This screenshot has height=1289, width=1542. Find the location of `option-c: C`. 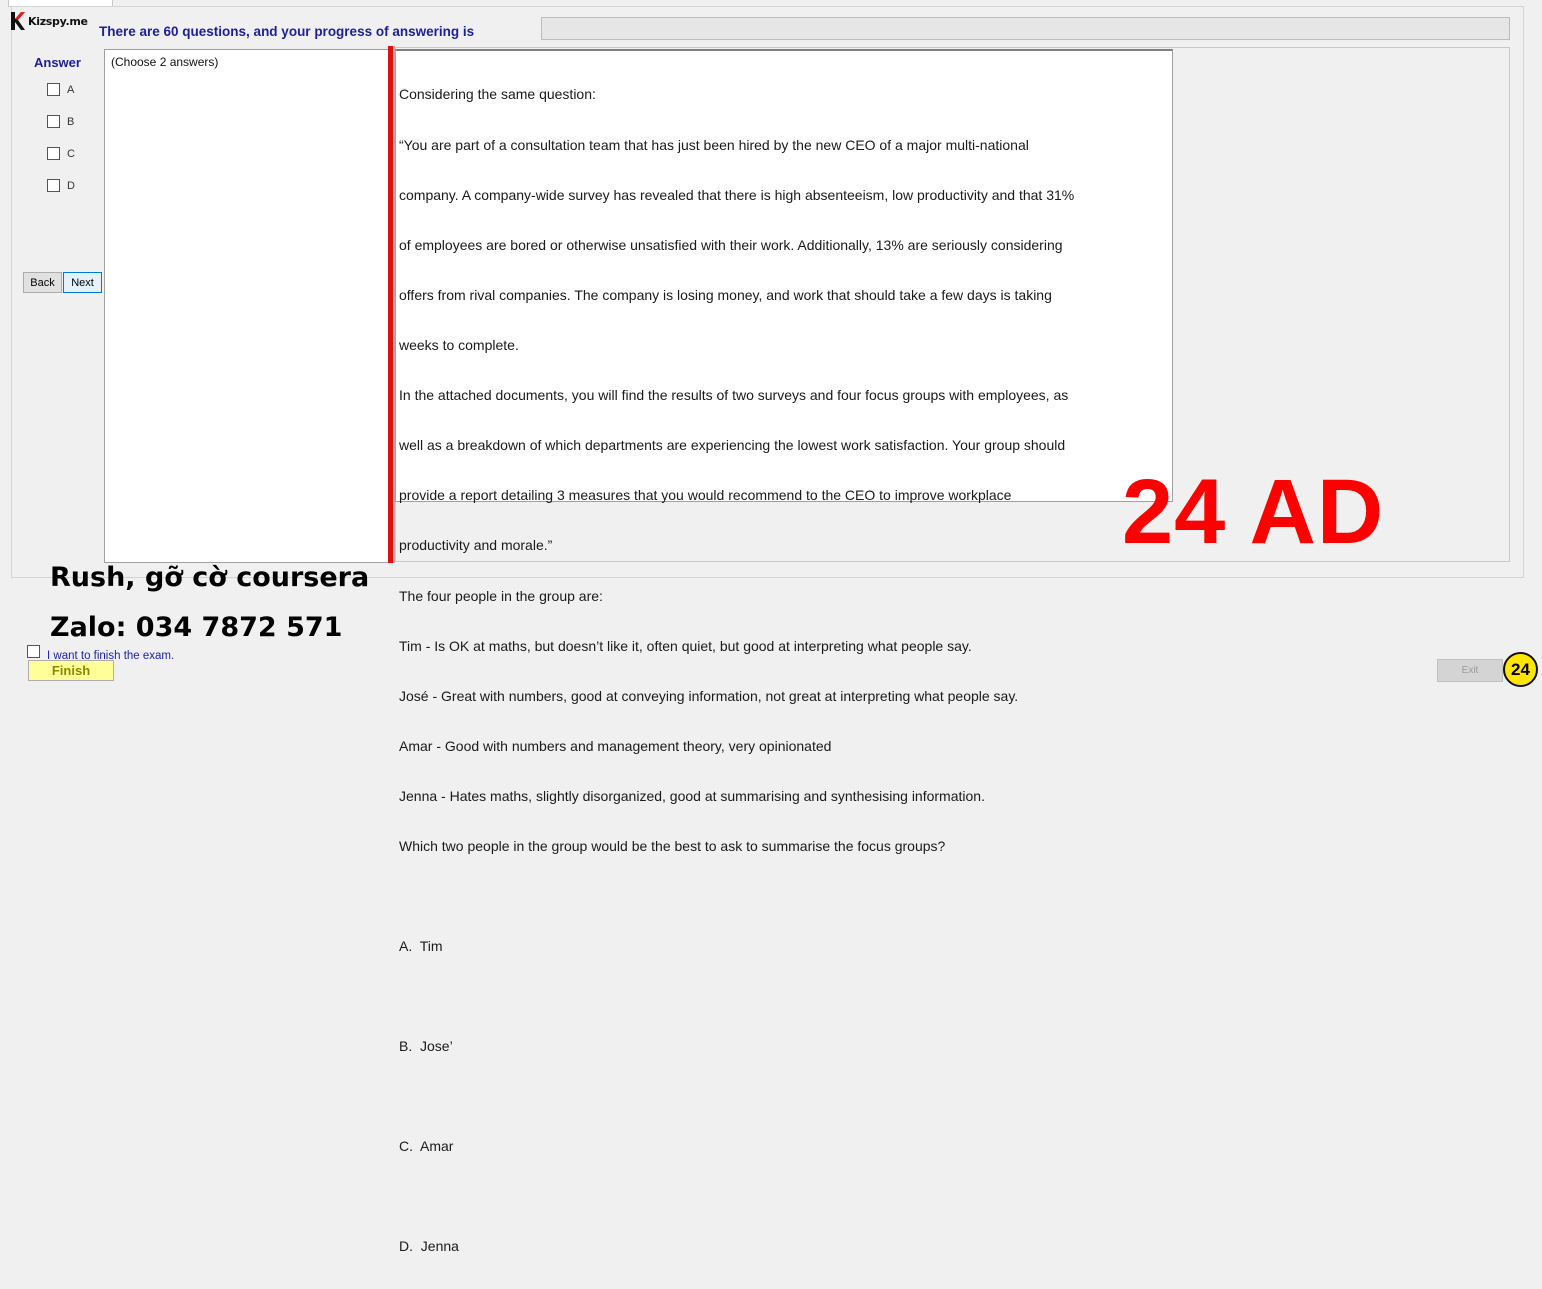

option-c: C is located at coordinates (61, 153).